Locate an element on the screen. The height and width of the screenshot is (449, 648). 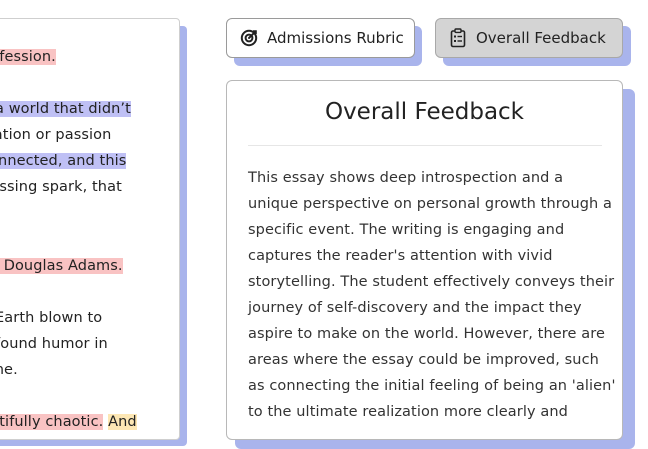
essay-text: ivation or passion is located at coordinates (56, 135).